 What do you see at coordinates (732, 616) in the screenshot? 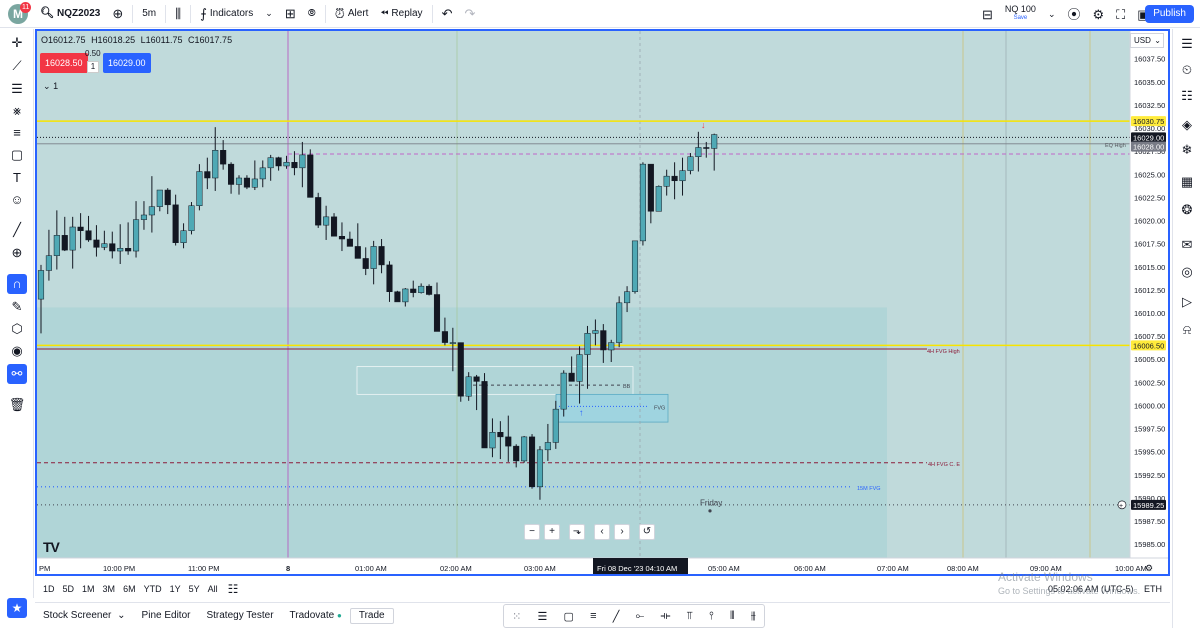
I see `long-position-icon: ⫴` at bounding box center [732, 616].